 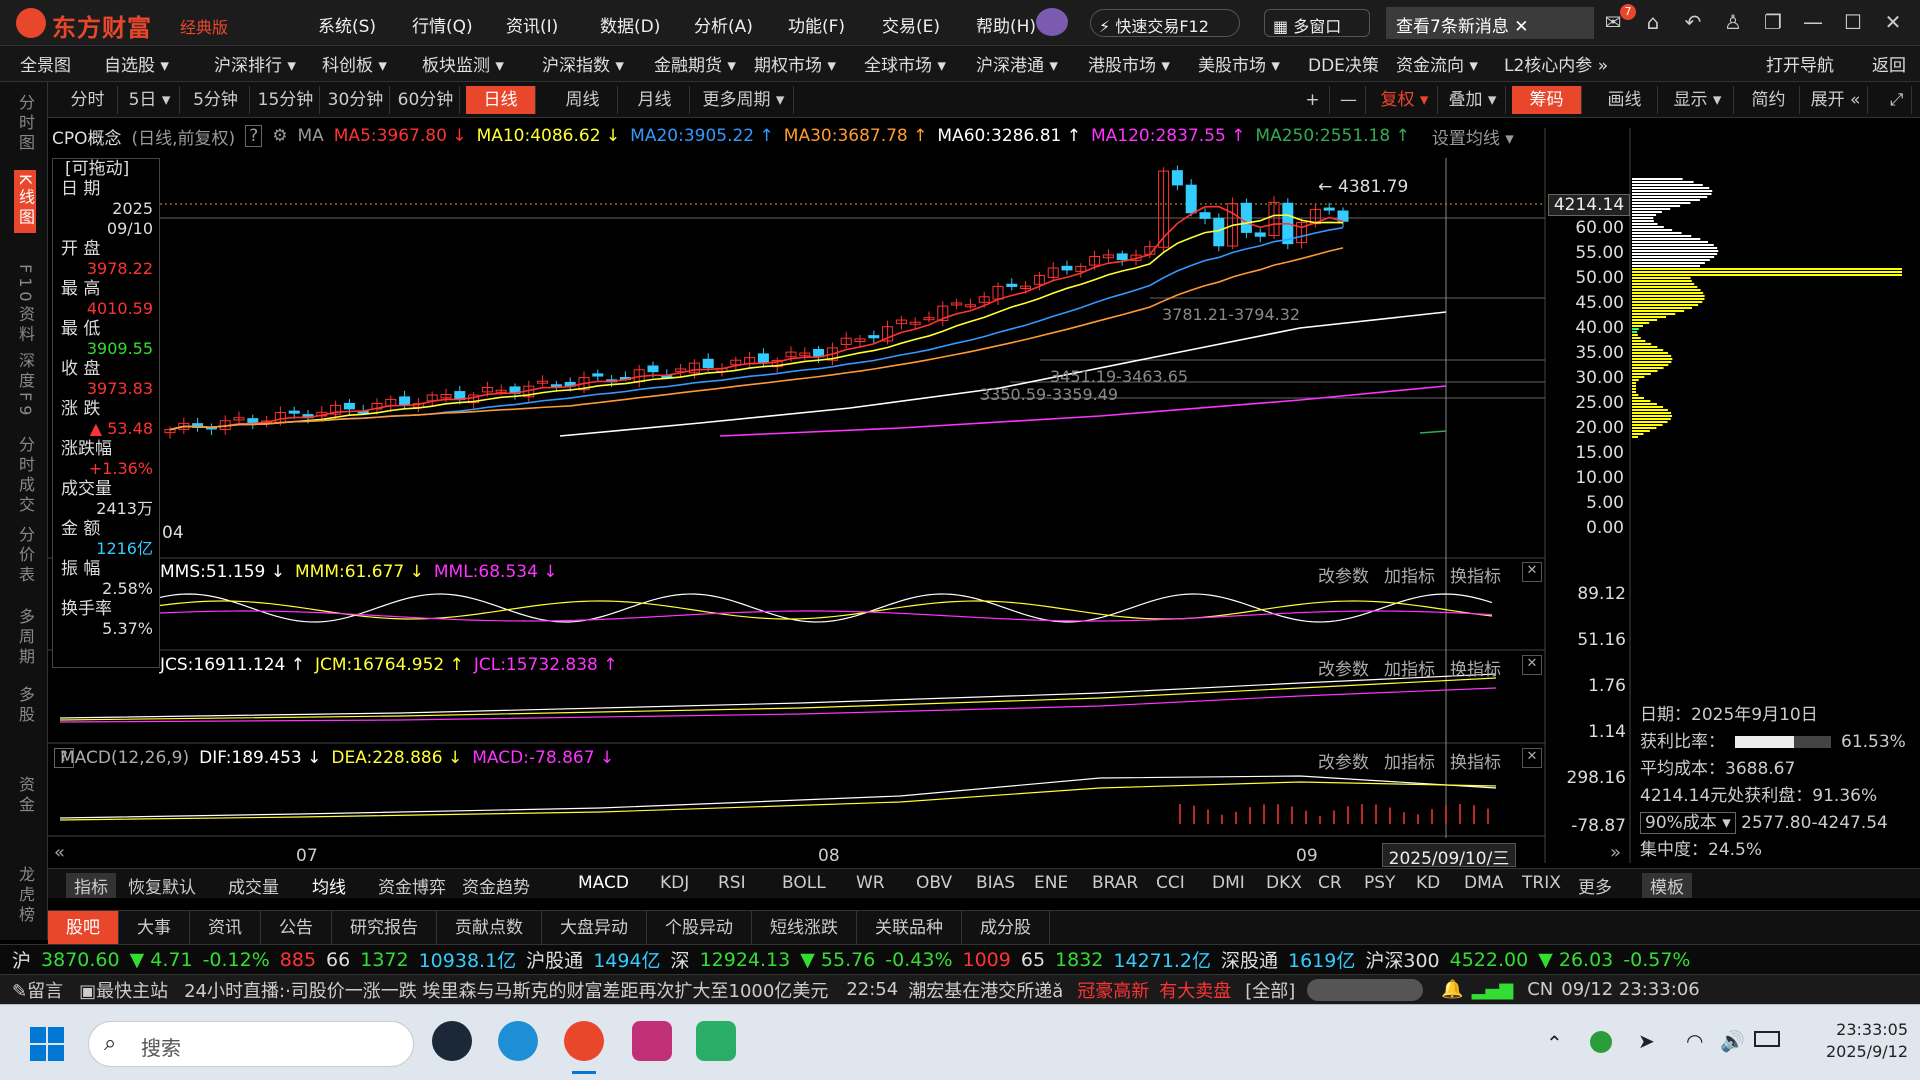 What do you see at coordinates (1428, 883) in the screenshot?
I see `indicator-tab: KD` at bounding box center [1428, 883].